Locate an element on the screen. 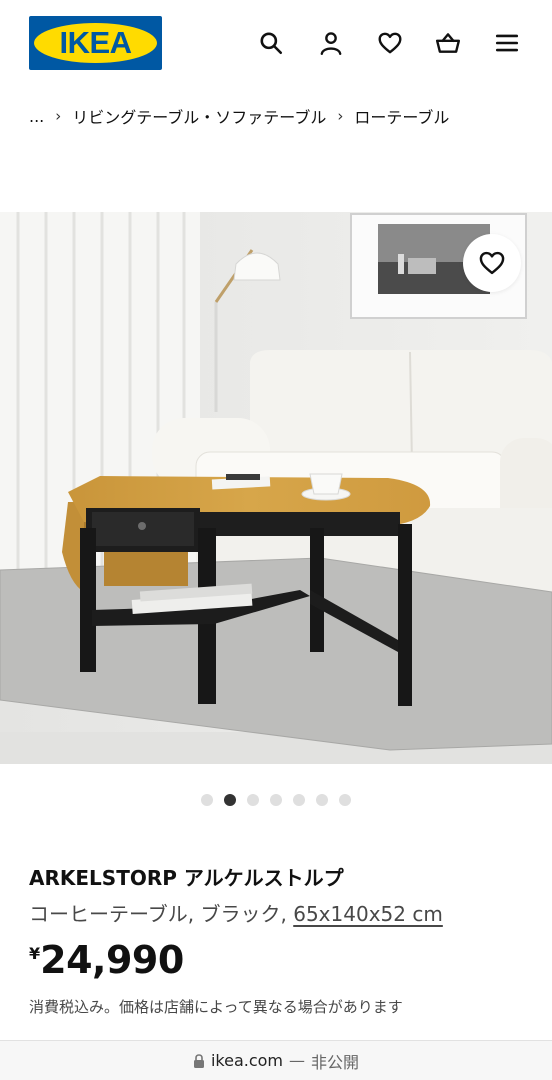 Image resolution: width=552 pixels, height=1080 pixels. product-description: コーヒーテーブル, ブラック, 65x140x52 cm is located at coordinates (236, 912).